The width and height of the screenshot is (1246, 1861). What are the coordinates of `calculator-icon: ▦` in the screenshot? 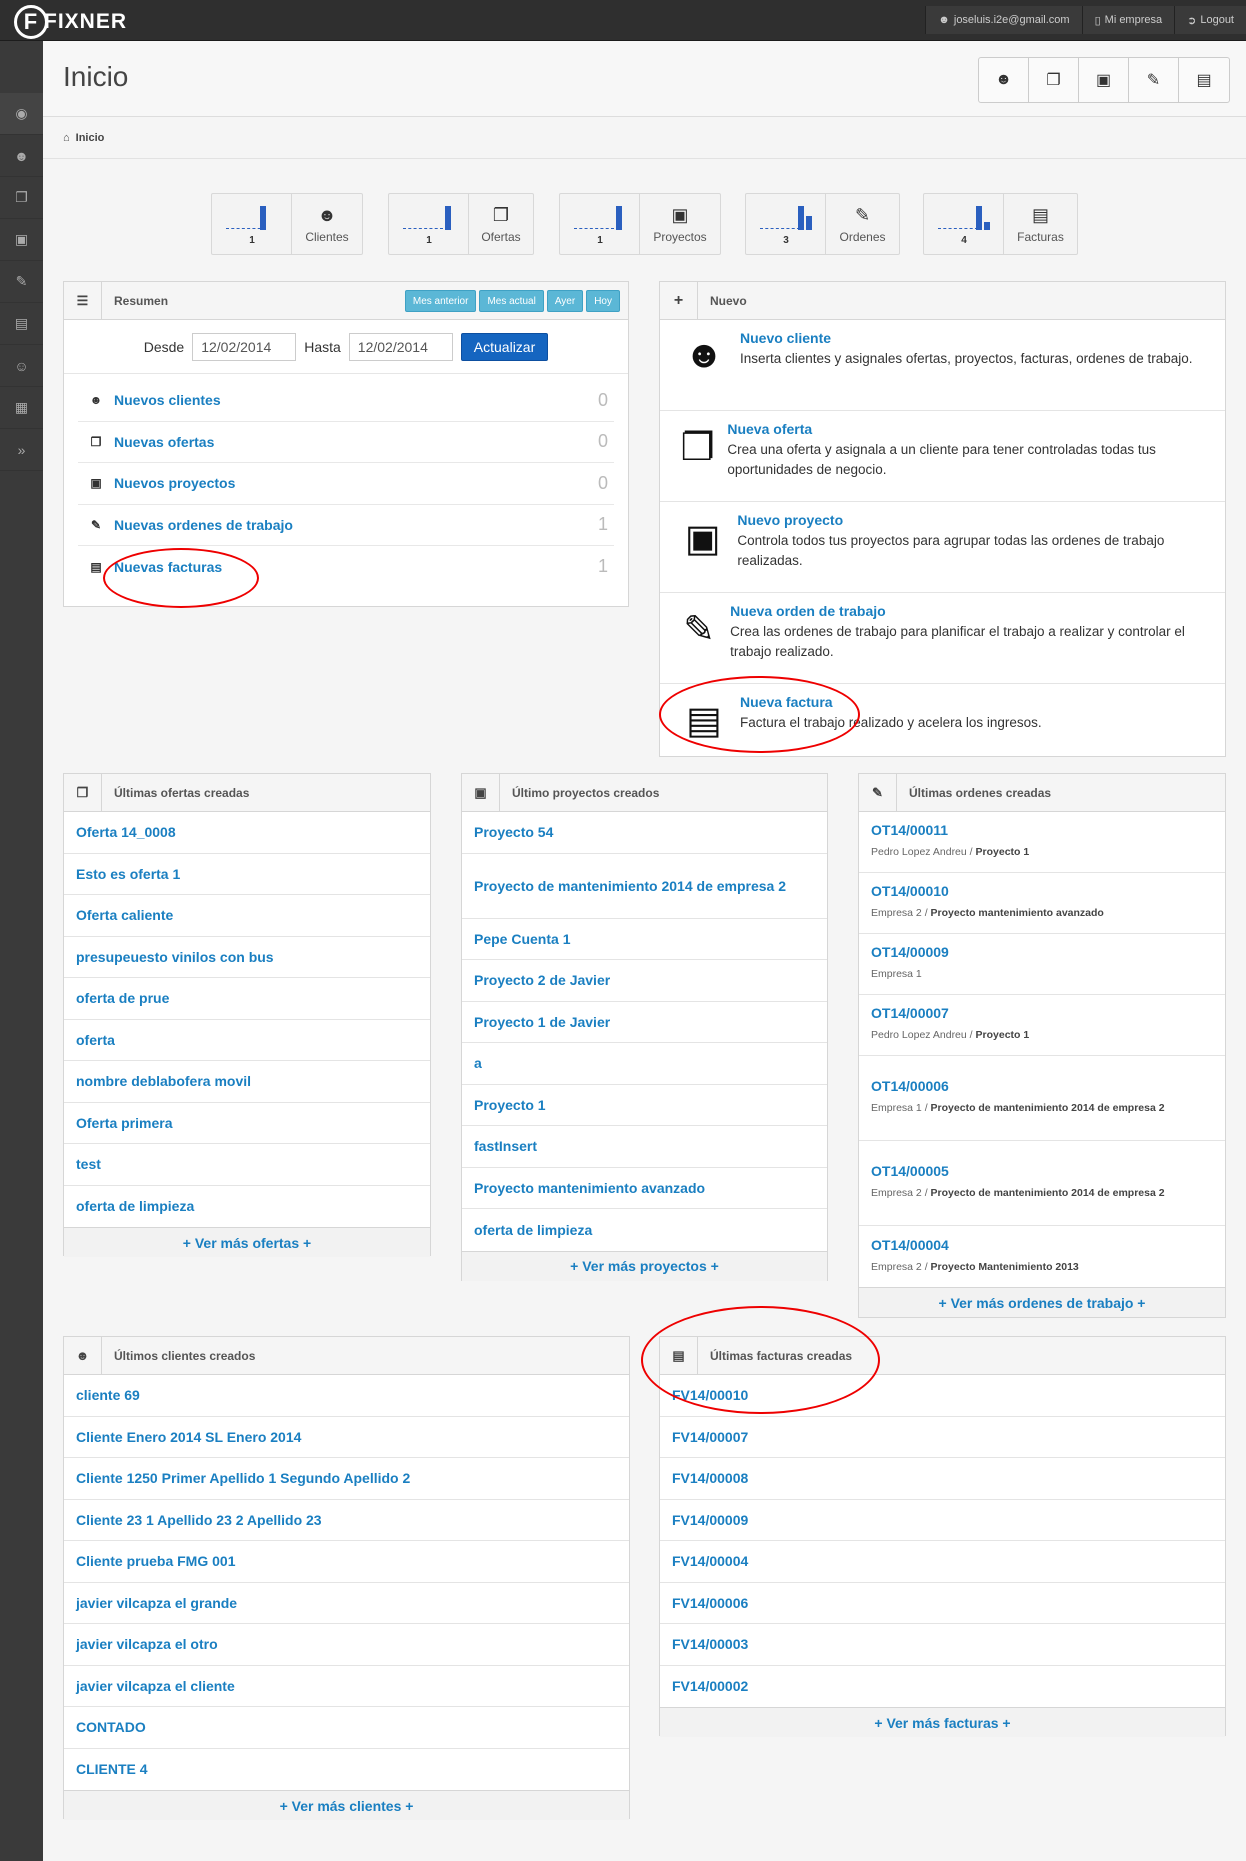 It's located at (21, 407).